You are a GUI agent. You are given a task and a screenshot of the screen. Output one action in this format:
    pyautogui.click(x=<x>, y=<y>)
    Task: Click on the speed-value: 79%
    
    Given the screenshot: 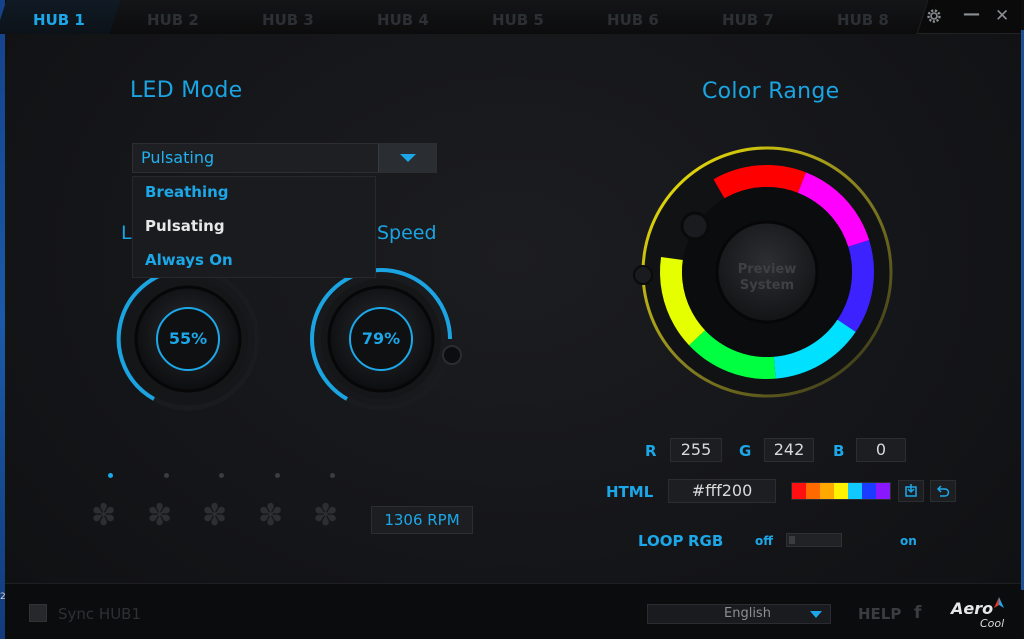 What is the action you would take?
    pyautogui.click(x=381, y=338)
    